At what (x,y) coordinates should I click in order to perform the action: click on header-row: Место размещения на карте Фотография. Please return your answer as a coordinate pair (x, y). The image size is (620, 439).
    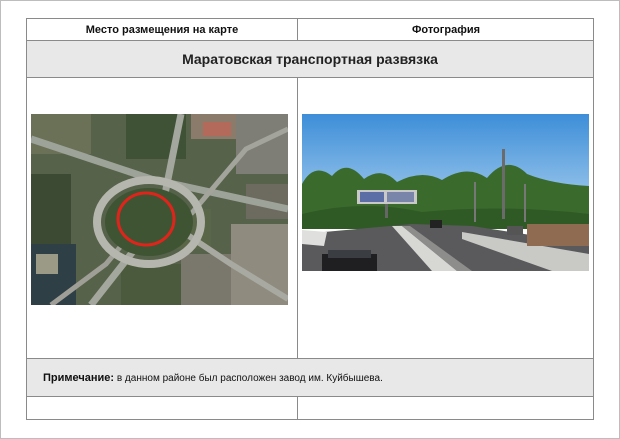
    Looking at the image, I should click on (310, 30).